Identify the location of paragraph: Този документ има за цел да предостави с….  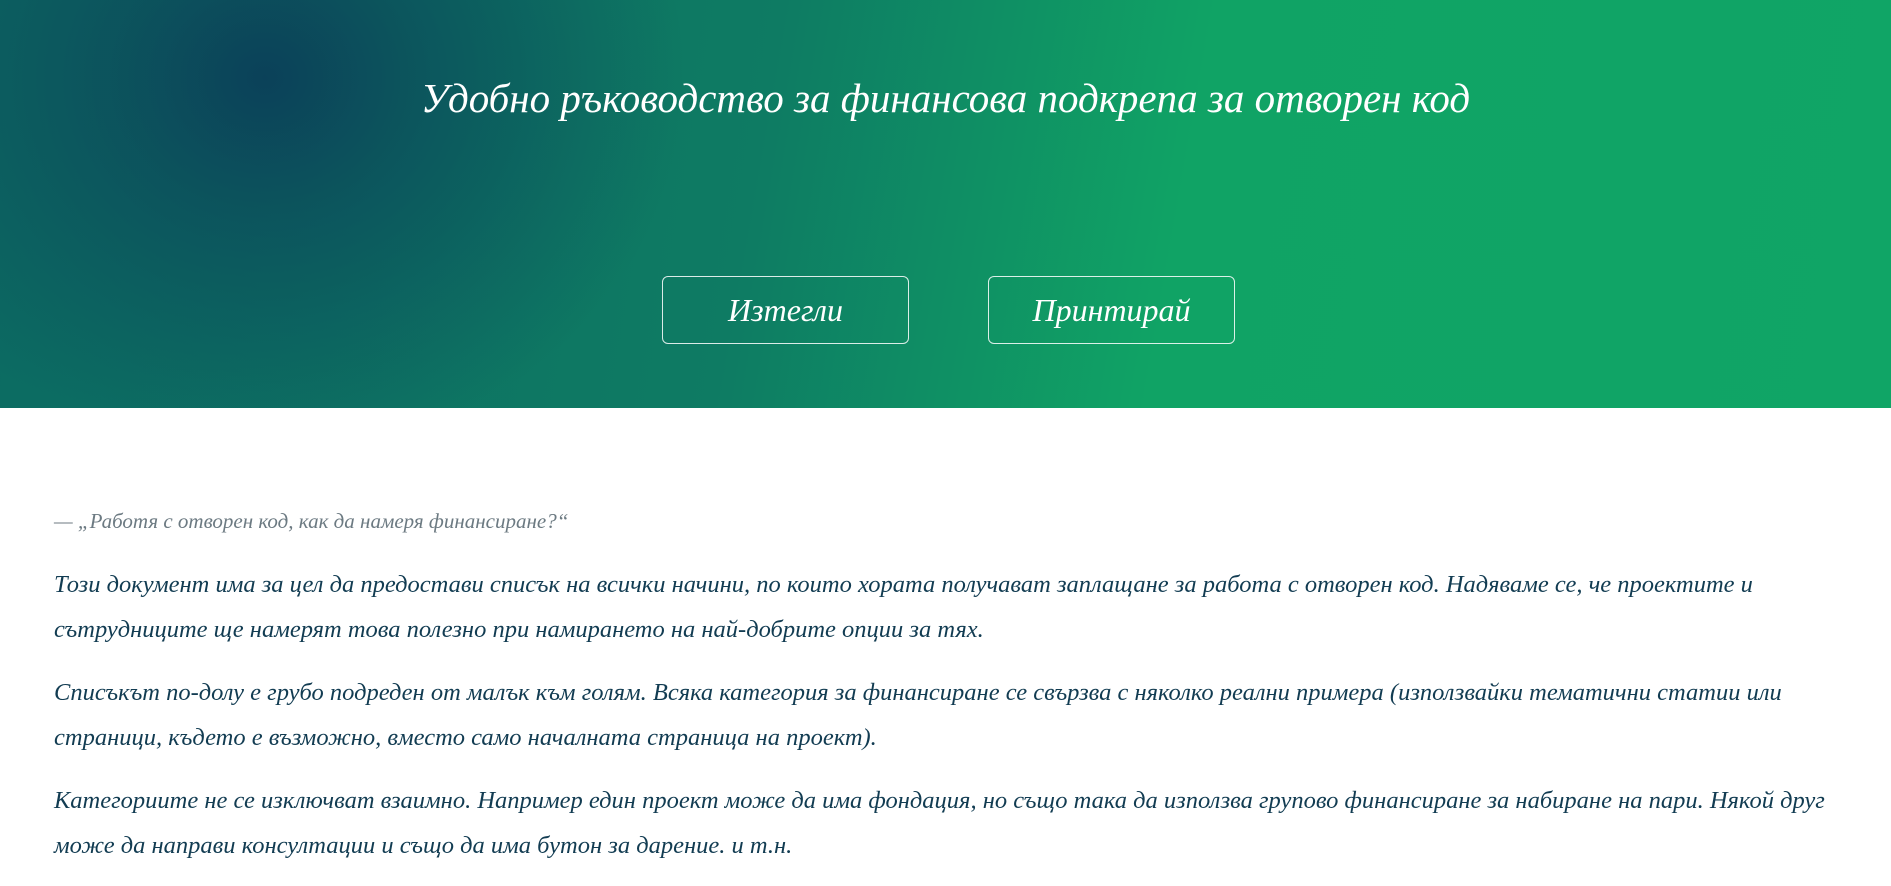
(903, 607).